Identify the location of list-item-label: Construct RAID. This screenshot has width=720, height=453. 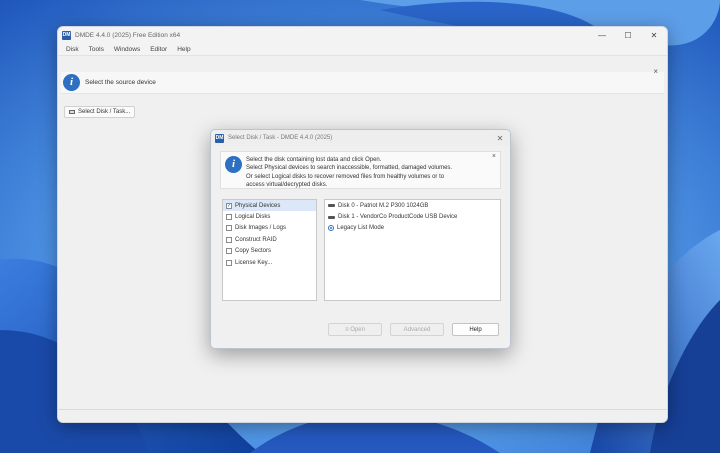
(256, 239).